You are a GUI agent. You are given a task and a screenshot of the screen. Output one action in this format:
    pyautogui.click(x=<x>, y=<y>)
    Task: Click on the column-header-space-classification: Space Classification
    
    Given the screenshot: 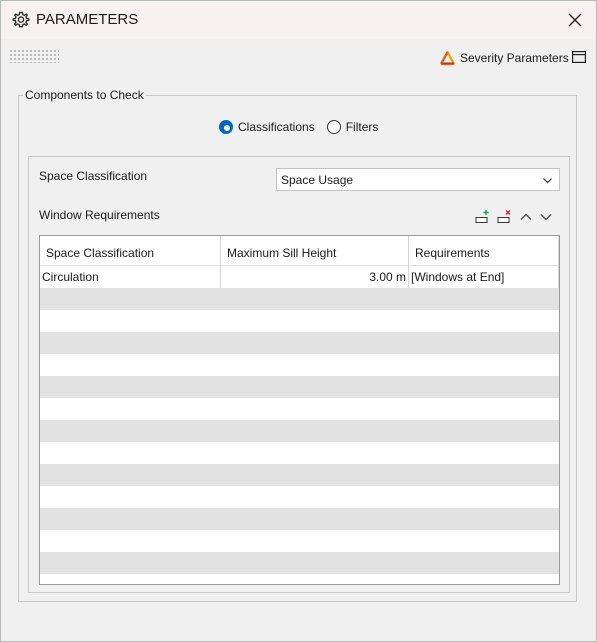 What is the action you would take?
    pyautogui.click(x=130, y=250)
    